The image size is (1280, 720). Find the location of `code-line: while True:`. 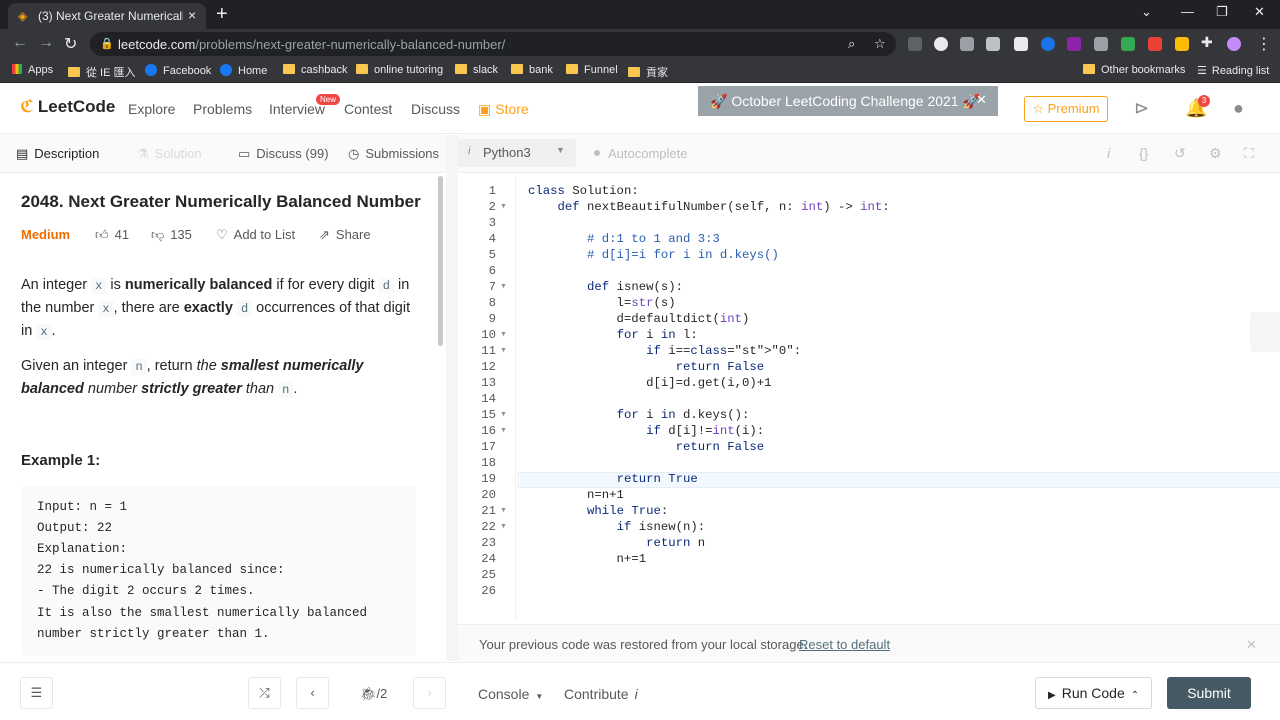

code-line: while True: is located at coordinates (598, 511).